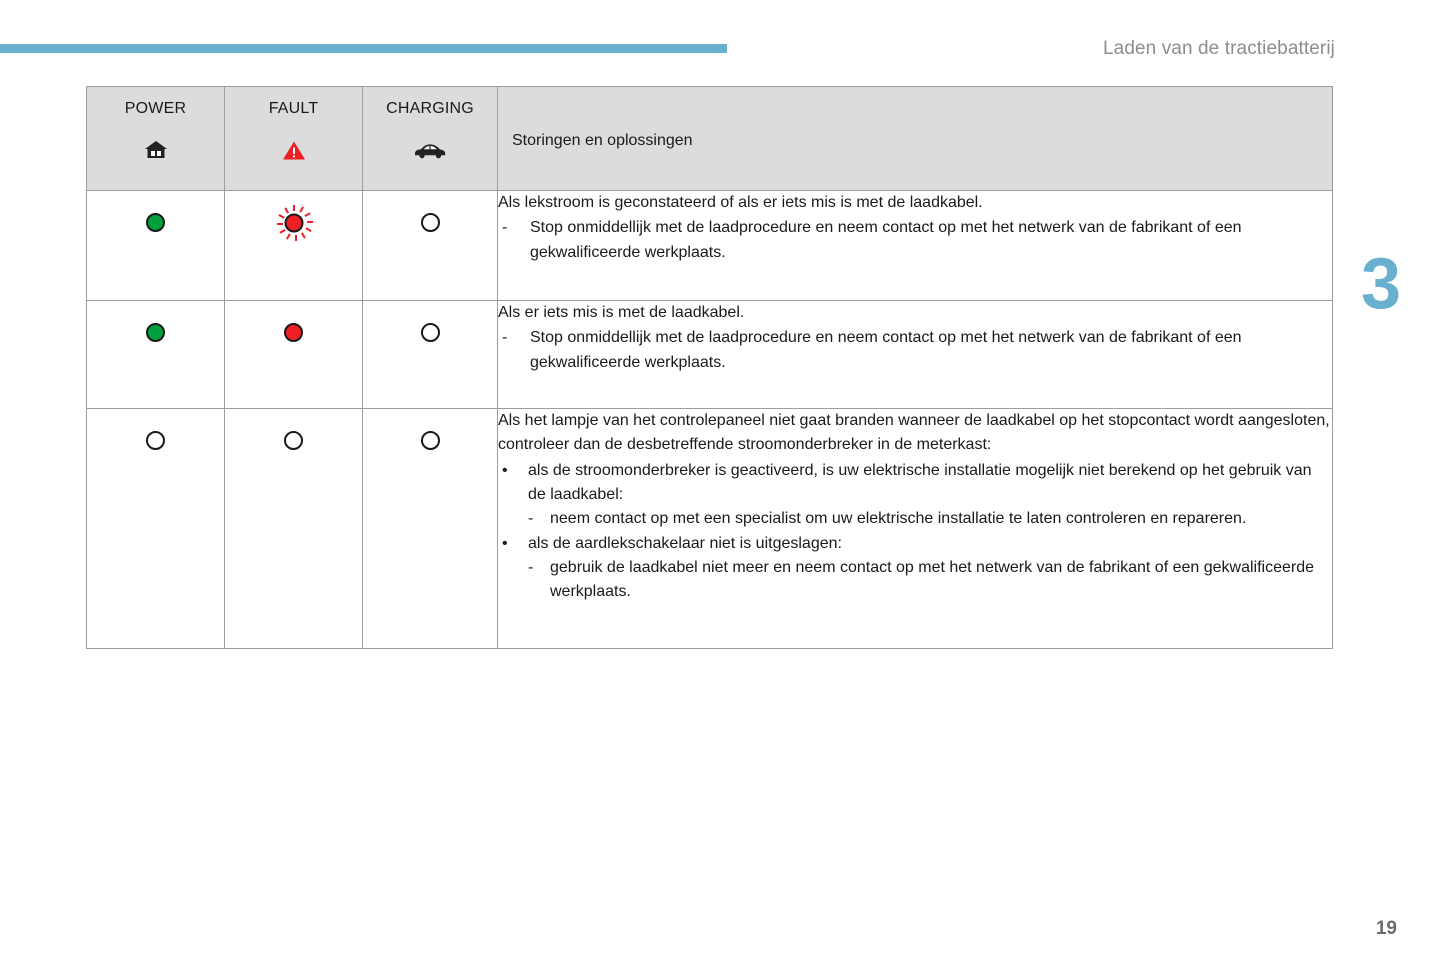 The width and height of the screenshot is (1445, 964). What do you see at coordinates (363, 48) in the screenshot?
I see `header-accent-bar` at bounding box center [363, 48].